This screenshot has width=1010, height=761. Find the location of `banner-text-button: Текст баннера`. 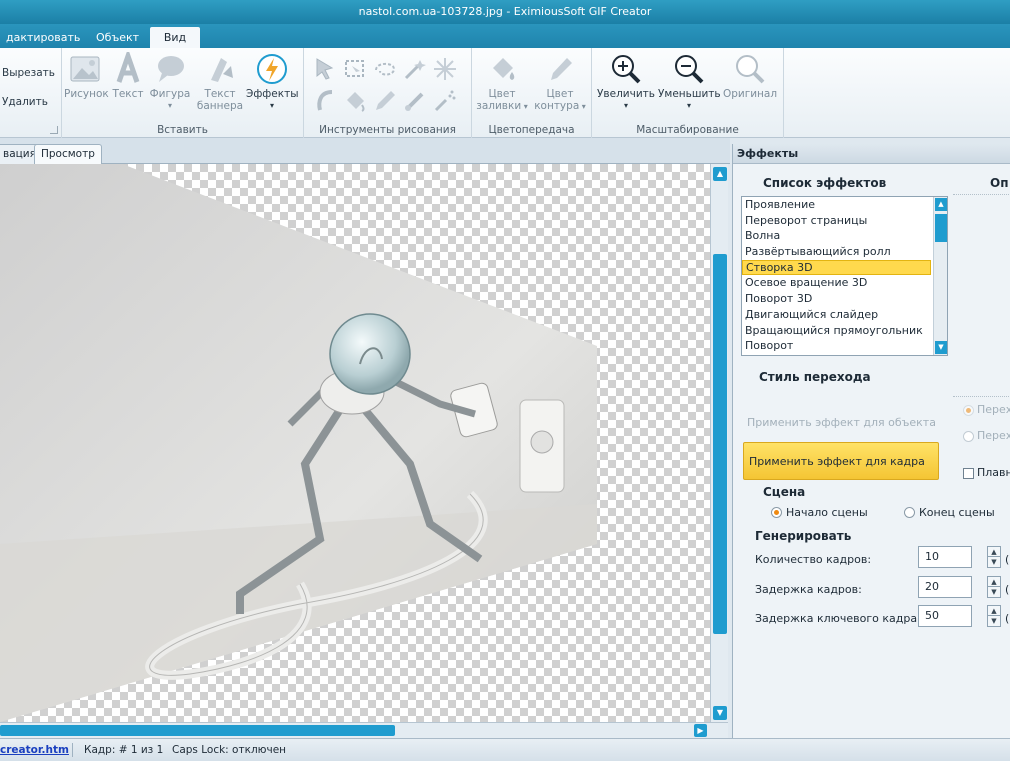

banner-text-button: Текст баннера is located at coordinates (220, 82).